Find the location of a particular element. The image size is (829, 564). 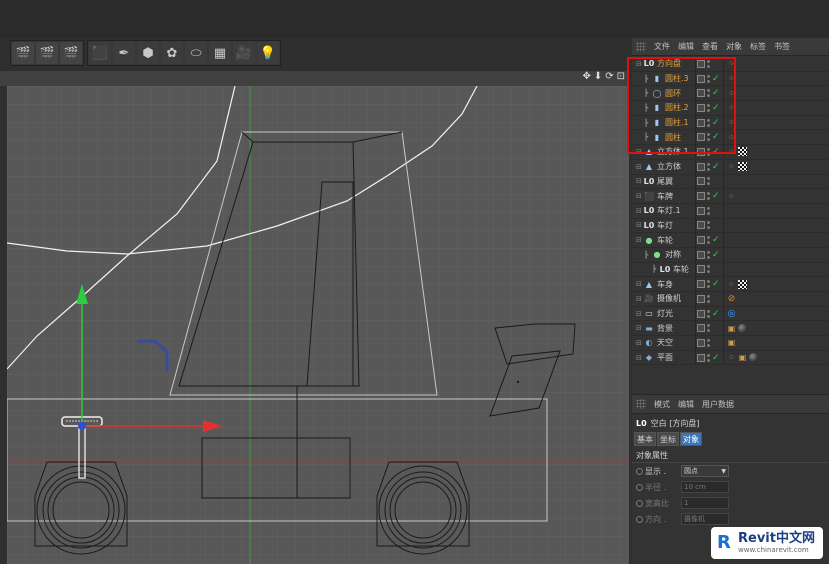

object-row: ⊟ ▭ 灯光 ✓ ◎ is located at coordinates (730, 314).